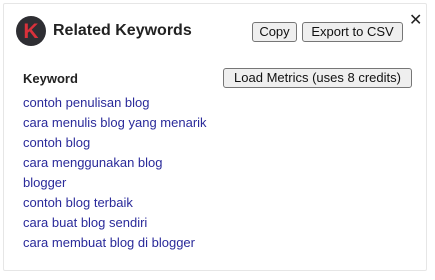 The width and height of the screenshot is (435, 280). I want to click on keyword-link: blogger, so click(115, 183).